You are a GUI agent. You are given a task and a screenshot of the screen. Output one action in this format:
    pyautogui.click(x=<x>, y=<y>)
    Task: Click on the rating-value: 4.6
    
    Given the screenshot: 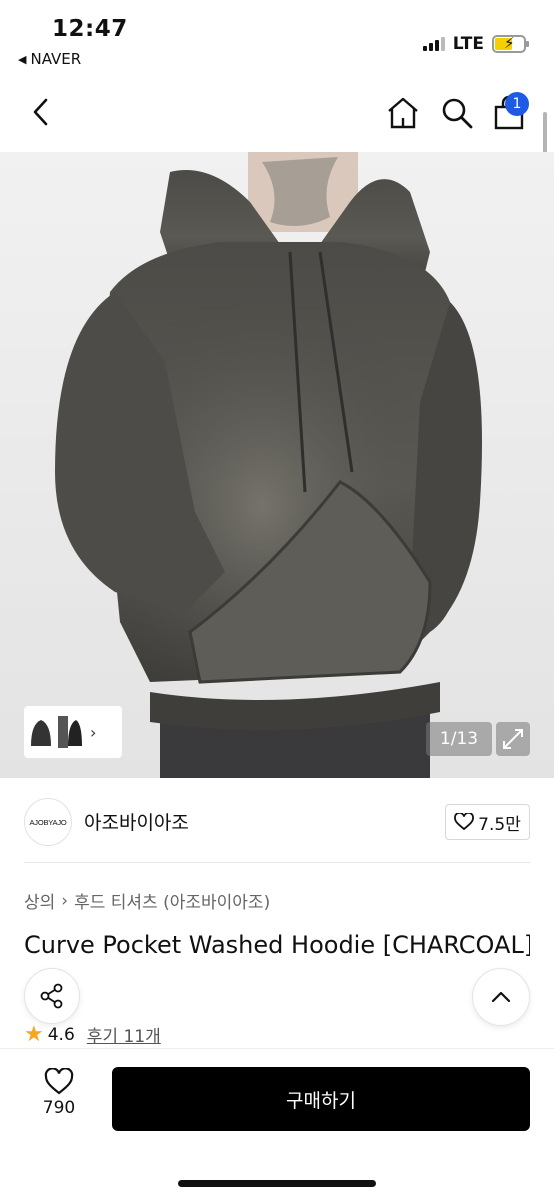 What is the action you would take?
    pyautogui.click(x=61, y=1034)
    